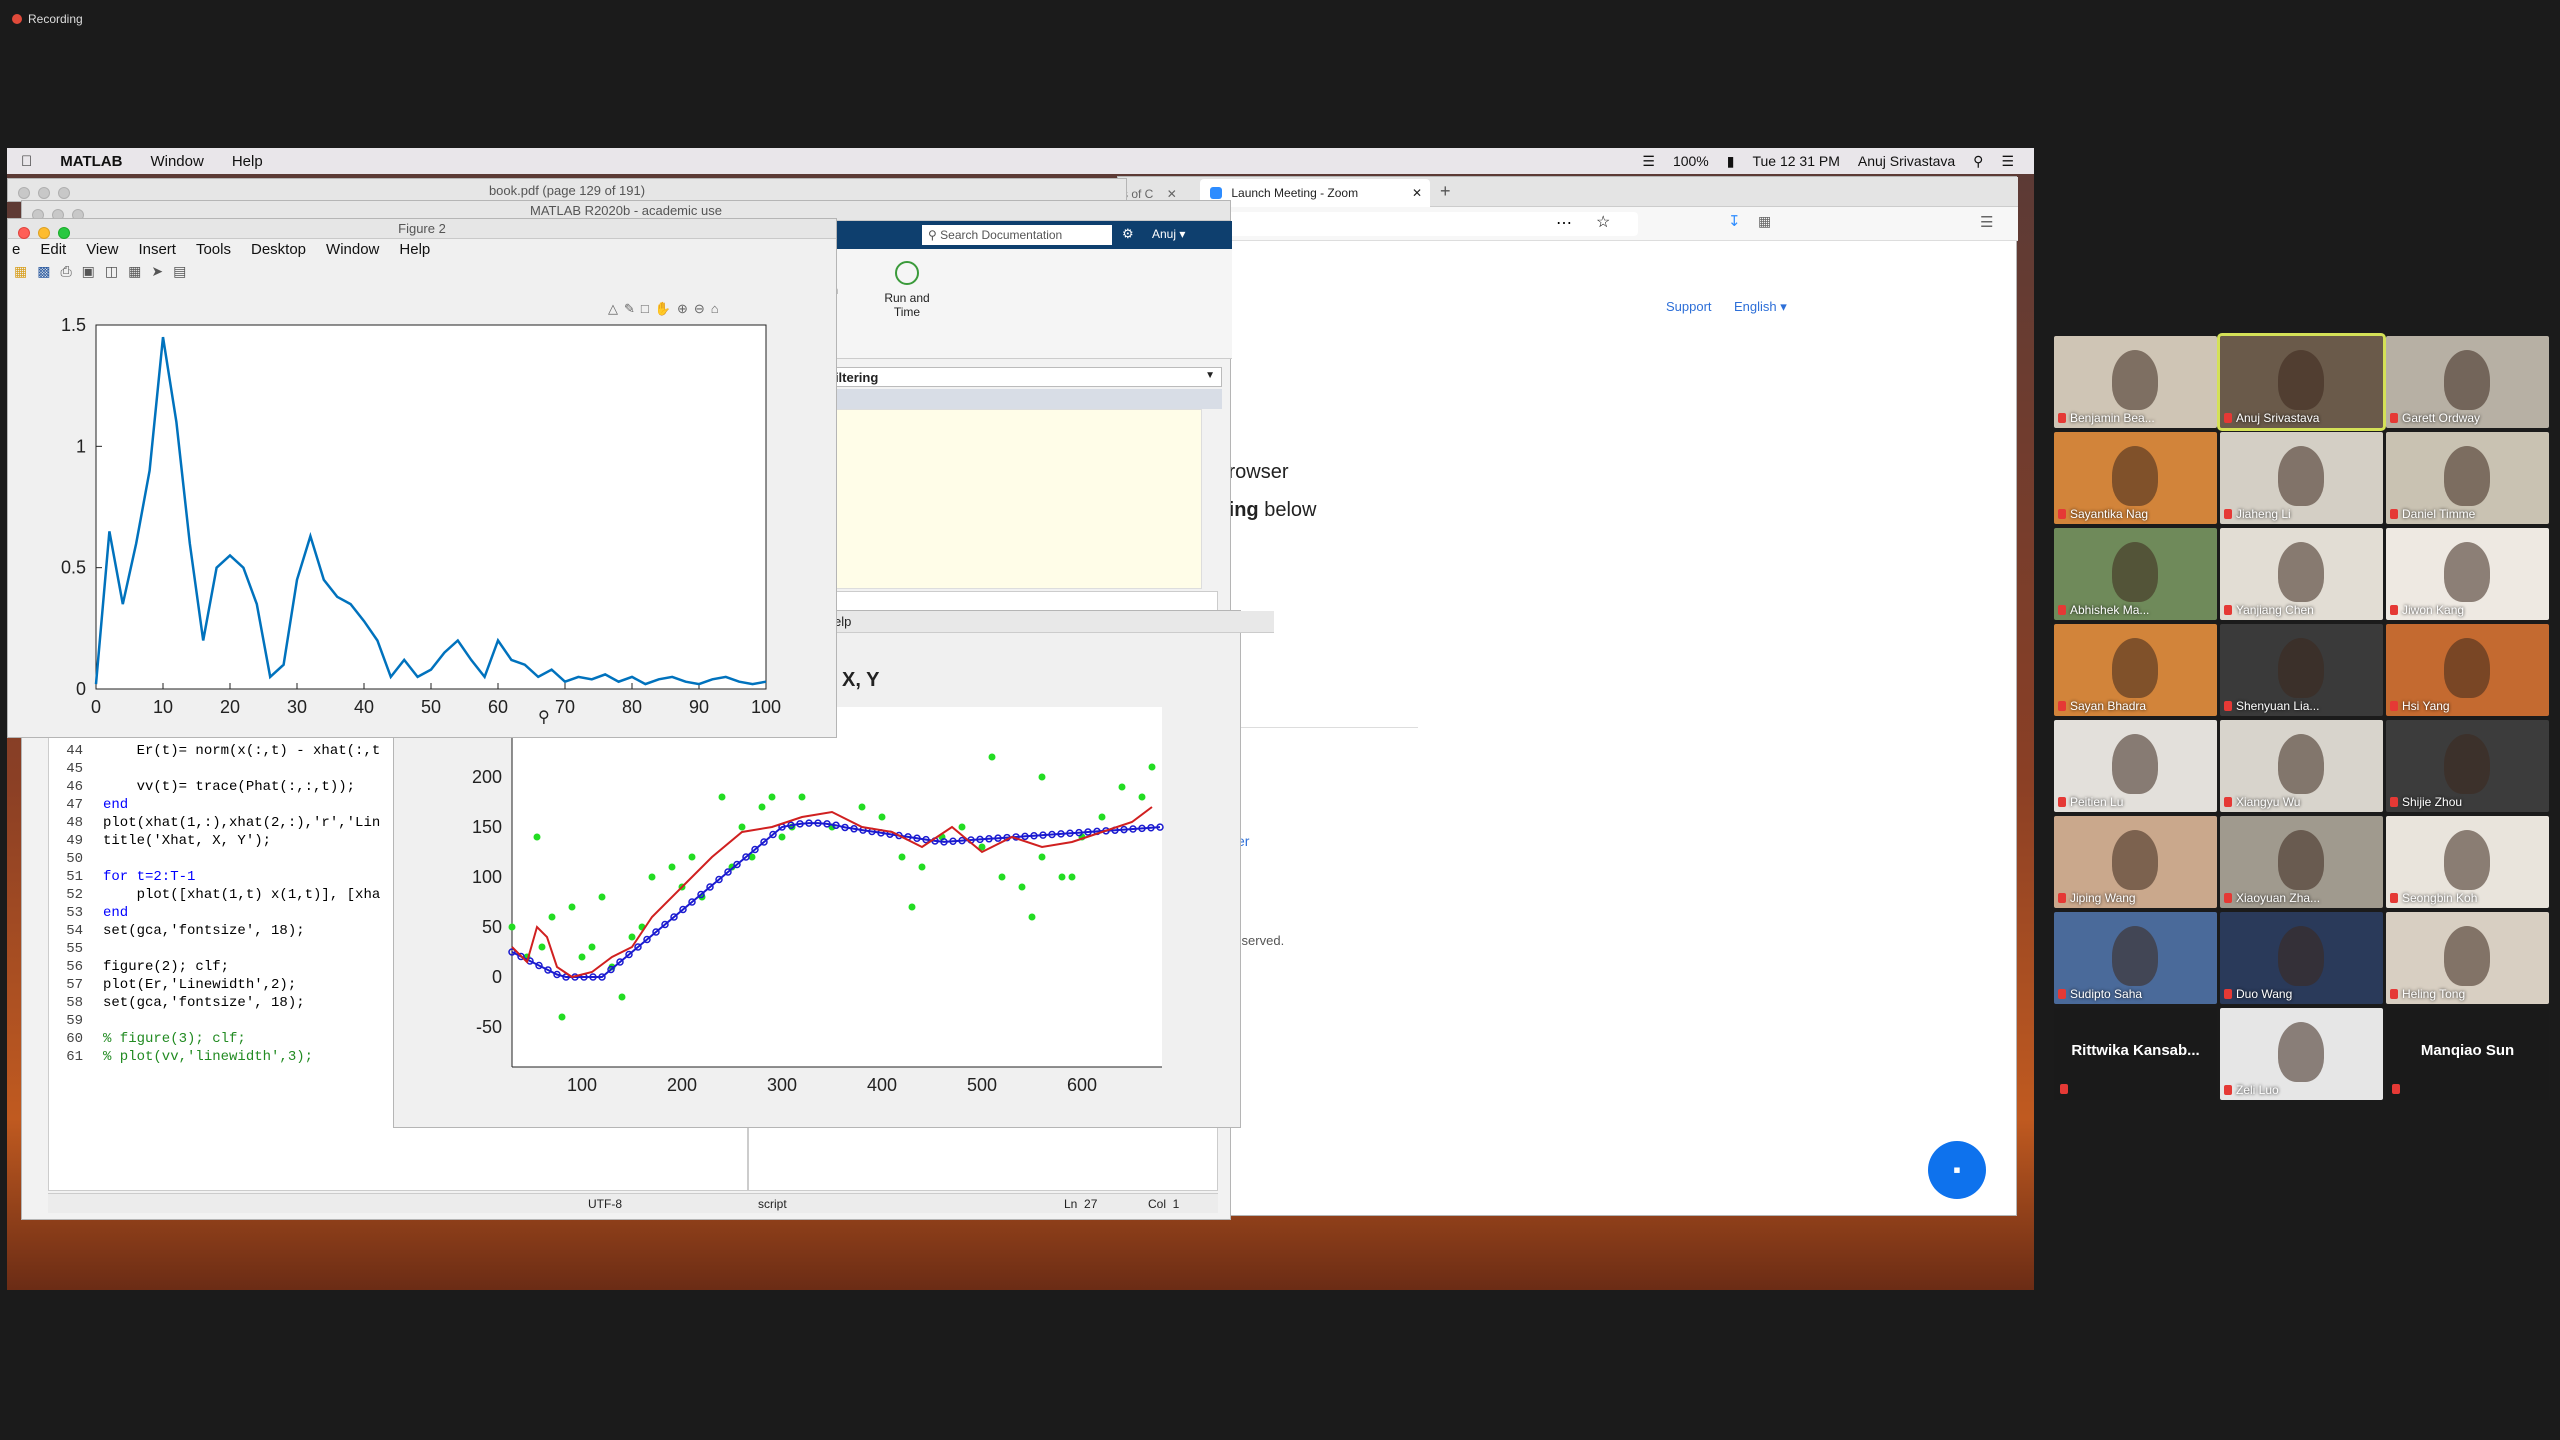 This screenshot has height=1440, width=2560. Describe the element at coordinates (2433, 610) in the screenshot. I see `participant-name: Jiwon Kang` at that location.